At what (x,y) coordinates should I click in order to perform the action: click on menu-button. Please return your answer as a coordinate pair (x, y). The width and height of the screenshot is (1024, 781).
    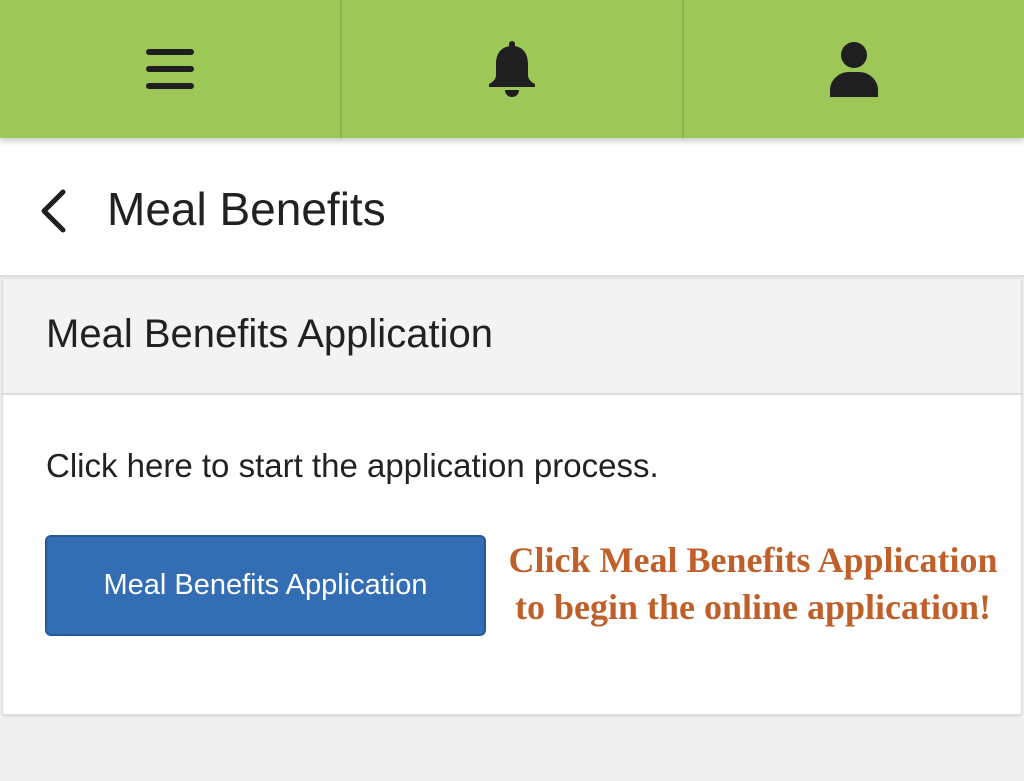
    Looking at the image, I should click on (170, 69).